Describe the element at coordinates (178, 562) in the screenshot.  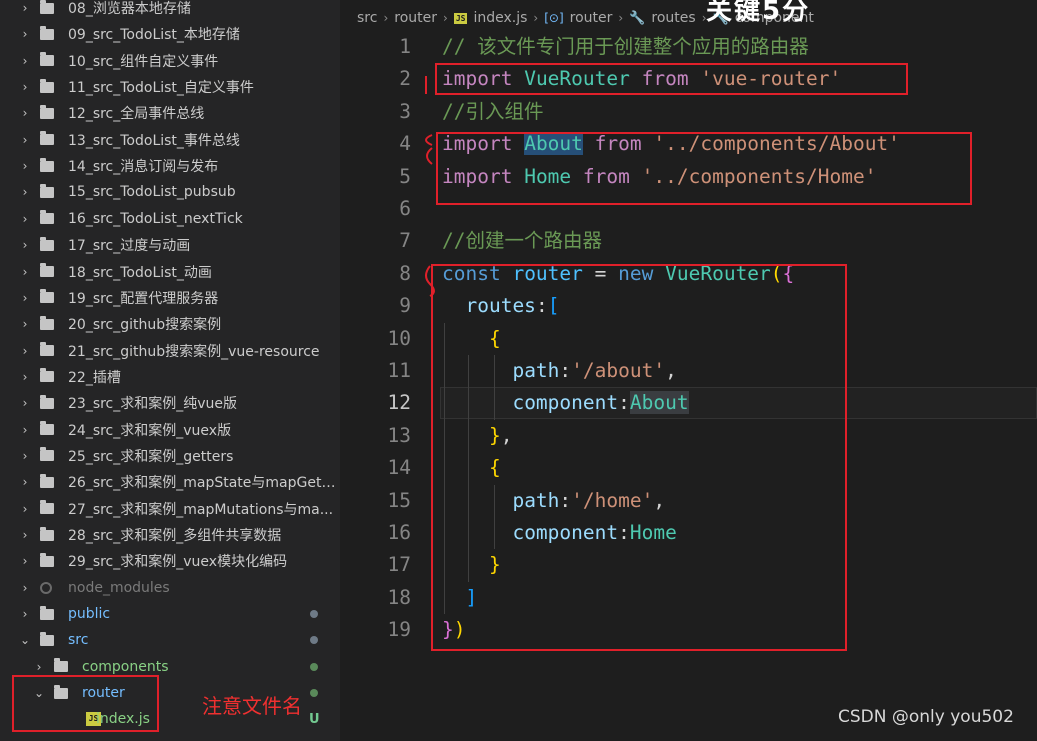
I see `tree-item-label: 29_src_求和案例_vuex模块化编码` at that location.